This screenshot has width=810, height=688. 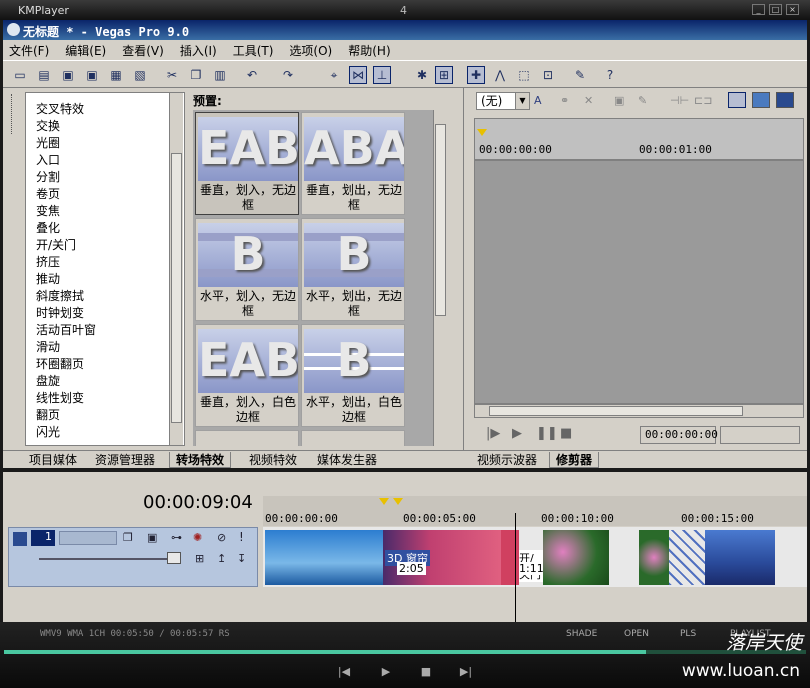 I want to click on trim-icon: ⊏⊐, so click(x=703, y=100).